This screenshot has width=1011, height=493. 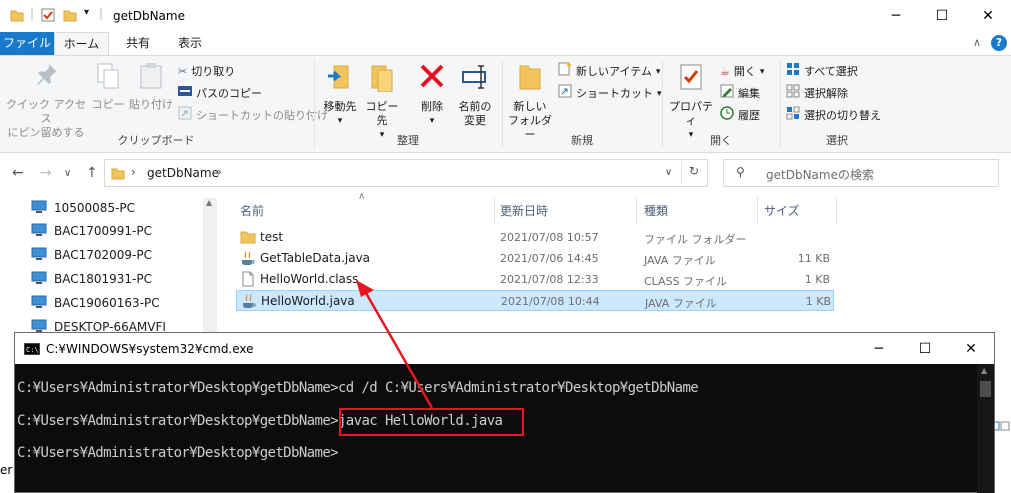 What do you see at coordinates (395, 344) in the screenshot?
I see `annotation-arrow` at bounding box center [395, 344].